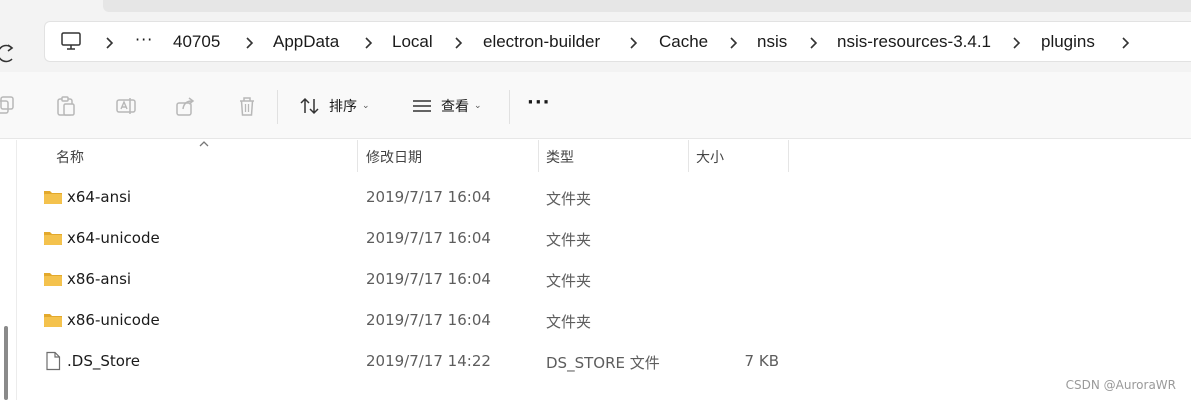  Describe the element at coordinates (647, 6) in the screenshot. I see `tab-strip-edge` at that location.